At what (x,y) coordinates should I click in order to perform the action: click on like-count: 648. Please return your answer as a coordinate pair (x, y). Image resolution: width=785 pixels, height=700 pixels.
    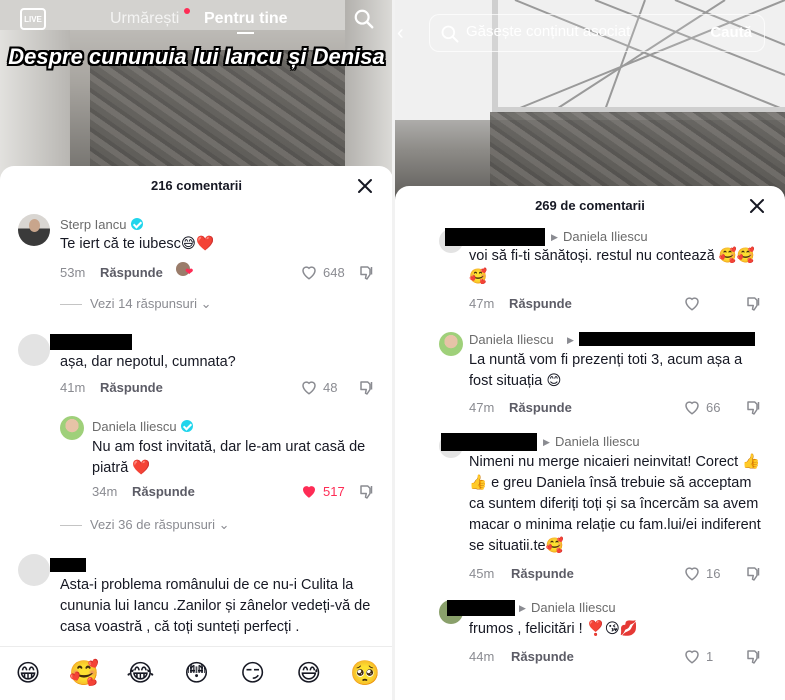
    Looking at the image, I should click on (334, 272).